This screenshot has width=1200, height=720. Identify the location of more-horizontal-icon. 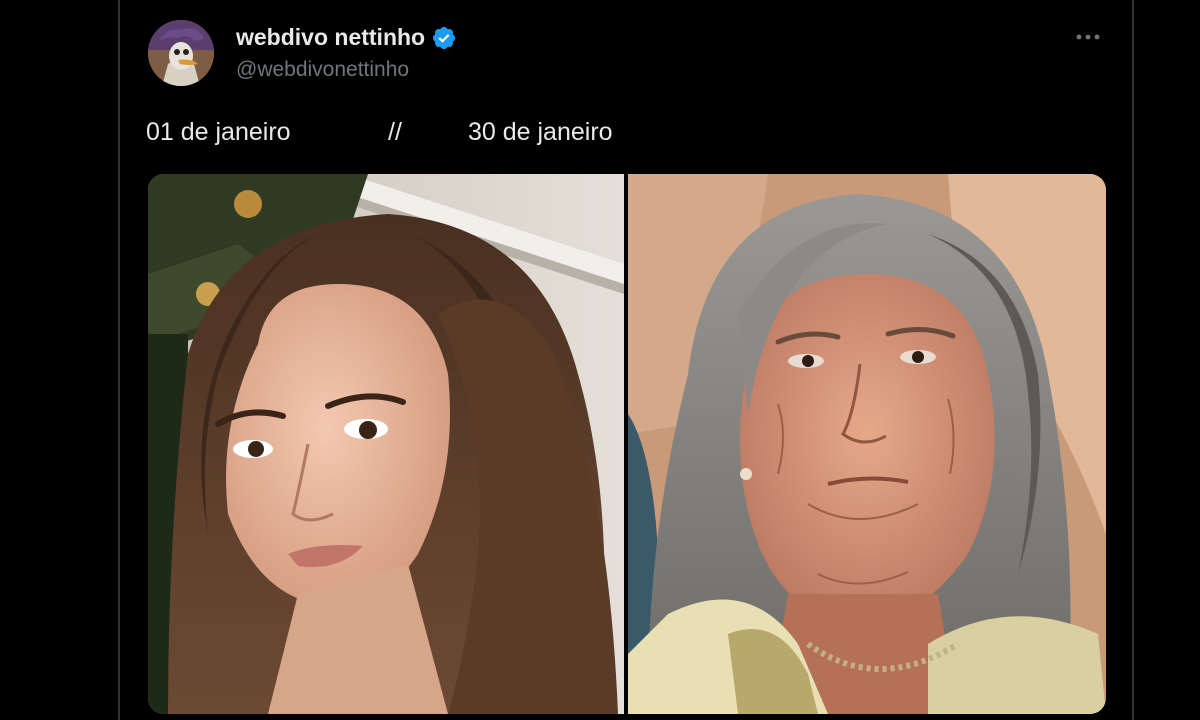
(1088, 37).